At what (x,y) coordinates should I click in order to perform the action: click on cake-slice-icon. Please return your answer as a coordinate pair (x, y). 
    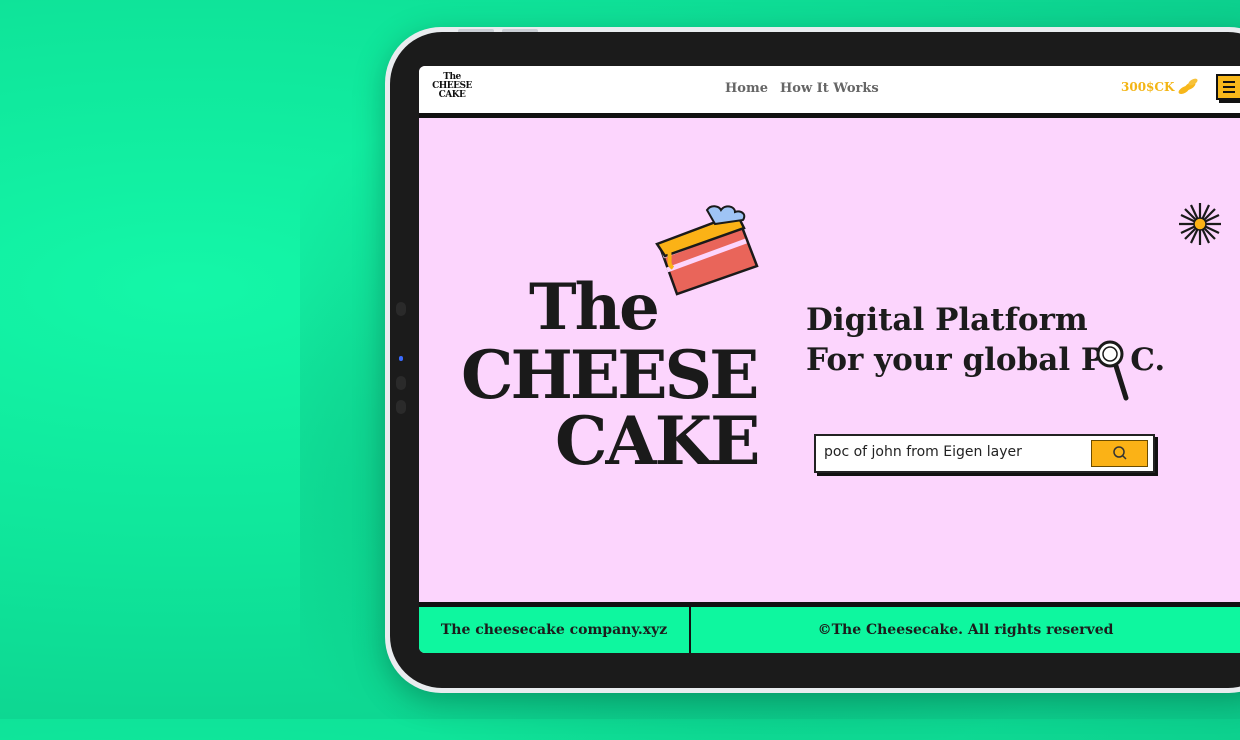
    Looking at the image, I should click on (707, 250).